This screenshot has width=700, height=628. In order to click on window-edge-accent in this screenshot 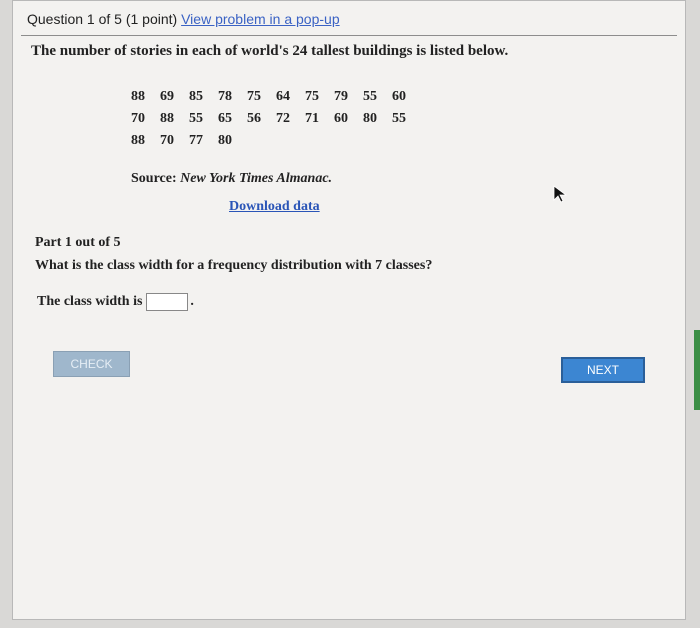, I will do `click(697, 370)`.